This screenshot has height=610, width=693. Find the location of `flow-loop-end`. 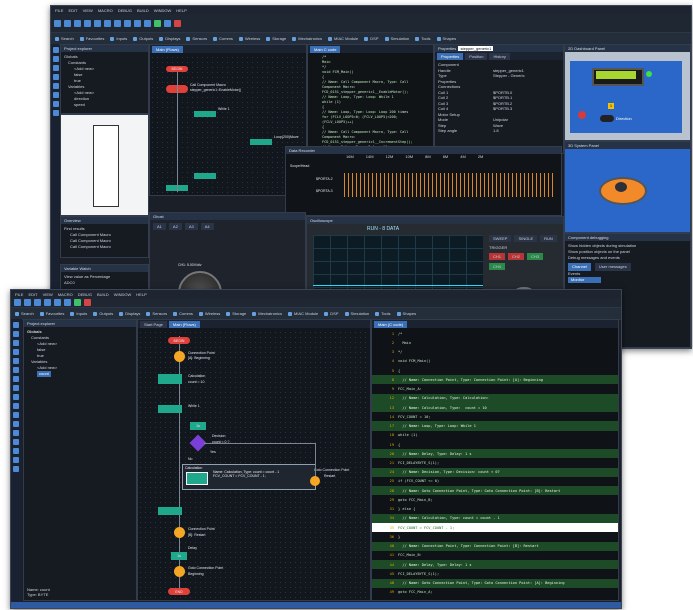

flow-loop-end is located at coordinates (170, 511).